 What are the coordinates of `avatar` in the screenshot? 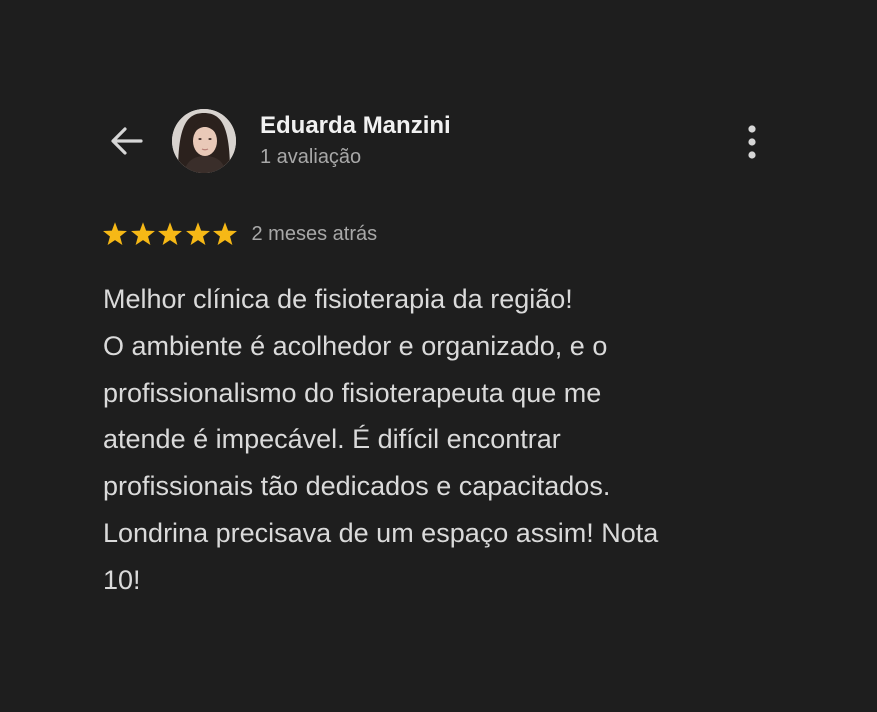 It's located at (204, 141).